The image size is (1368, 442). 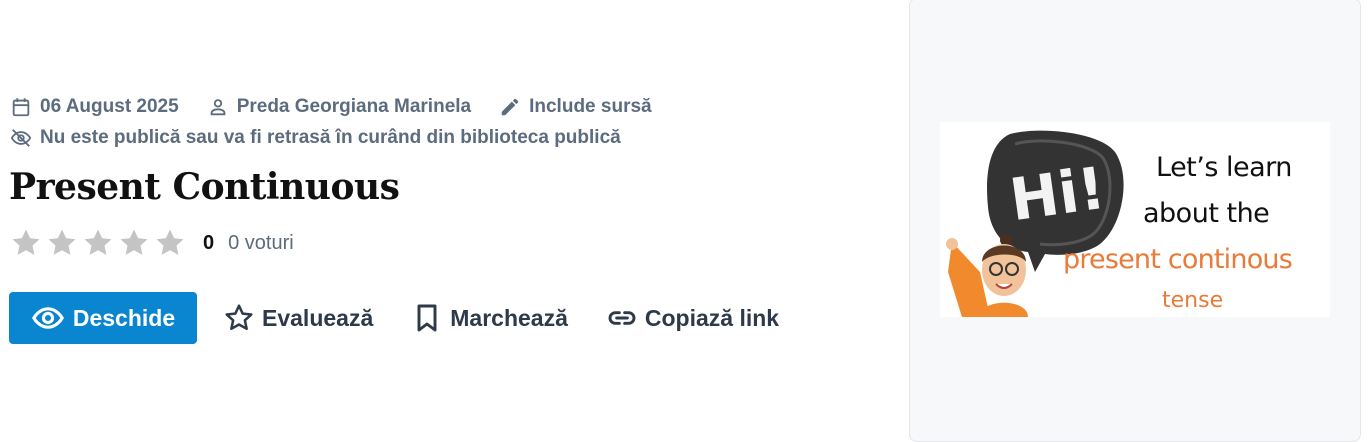 I want to click on star-rating, so click(x=98, y=243).